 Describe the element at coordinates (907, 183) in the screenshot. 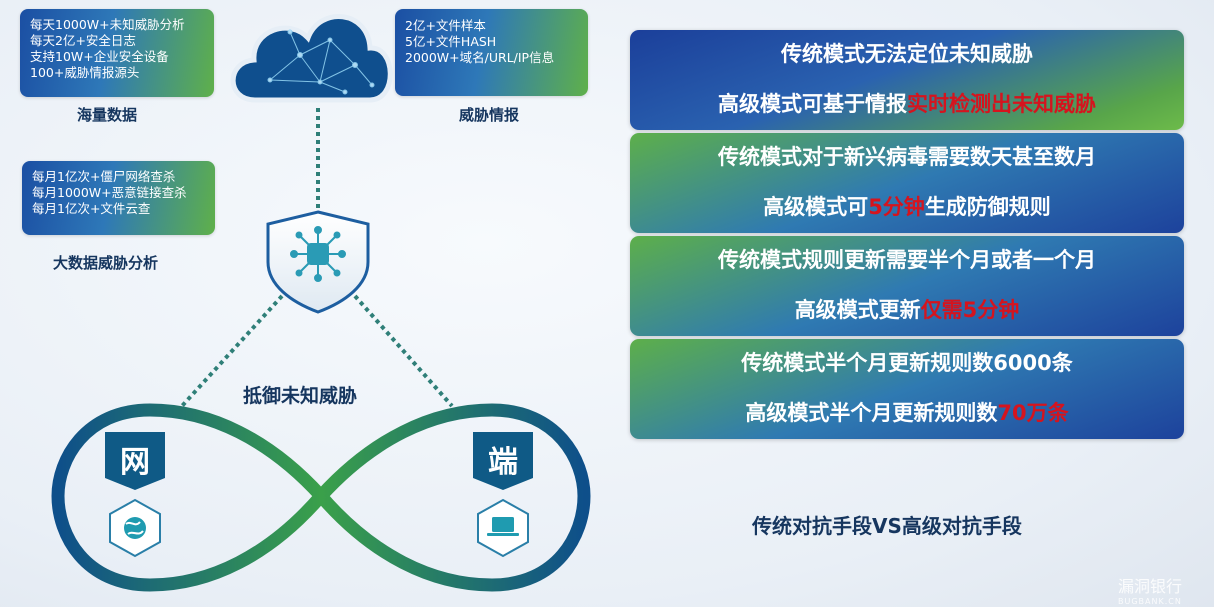

I see `comparison-panel-2: 传统模式对于新兴病毒需要数天甚至数月 高级模式可5分钟生成防御规则` at that location.